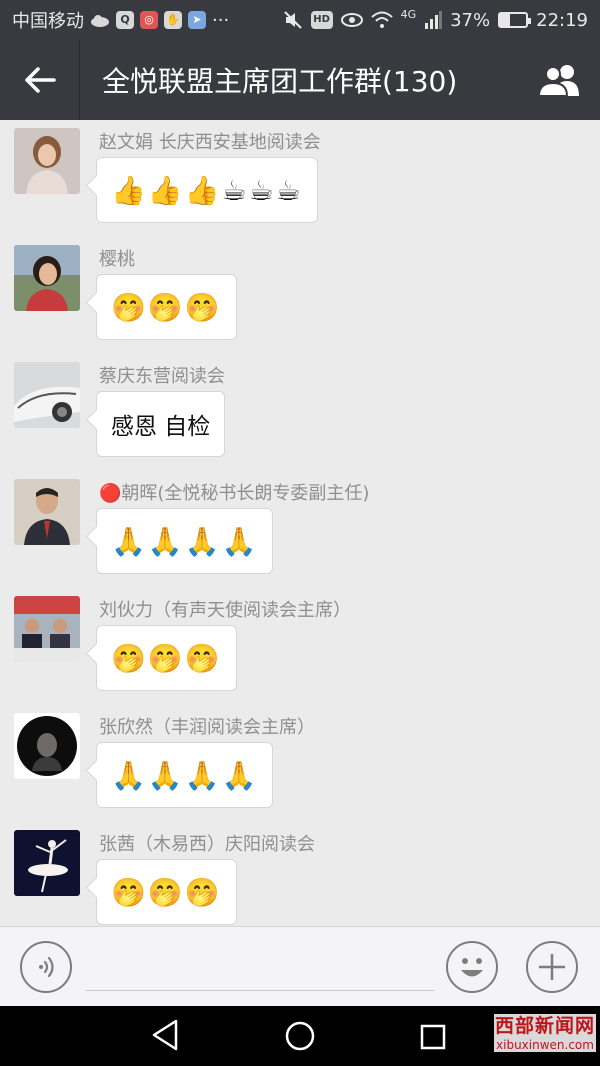 This screenshot has width=600, height=1066. Describe the element at coordinates (381, 19) in the screenshot. I see `wifi-icon` at that location.